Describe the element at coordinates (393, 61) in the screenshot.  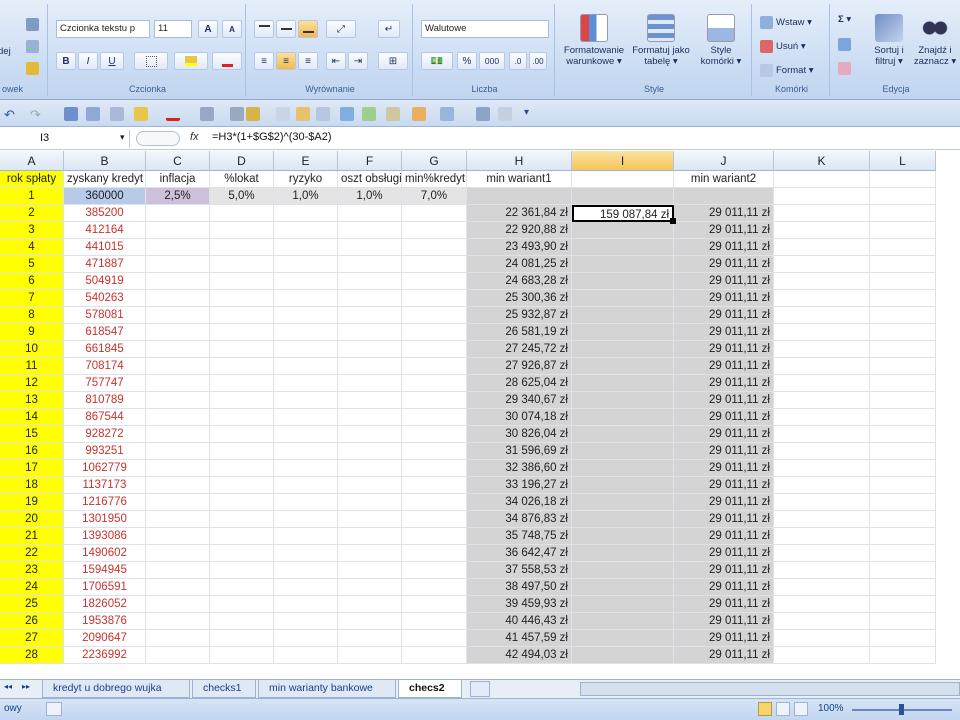
I see `merge-center-button: ⊞` at that location.